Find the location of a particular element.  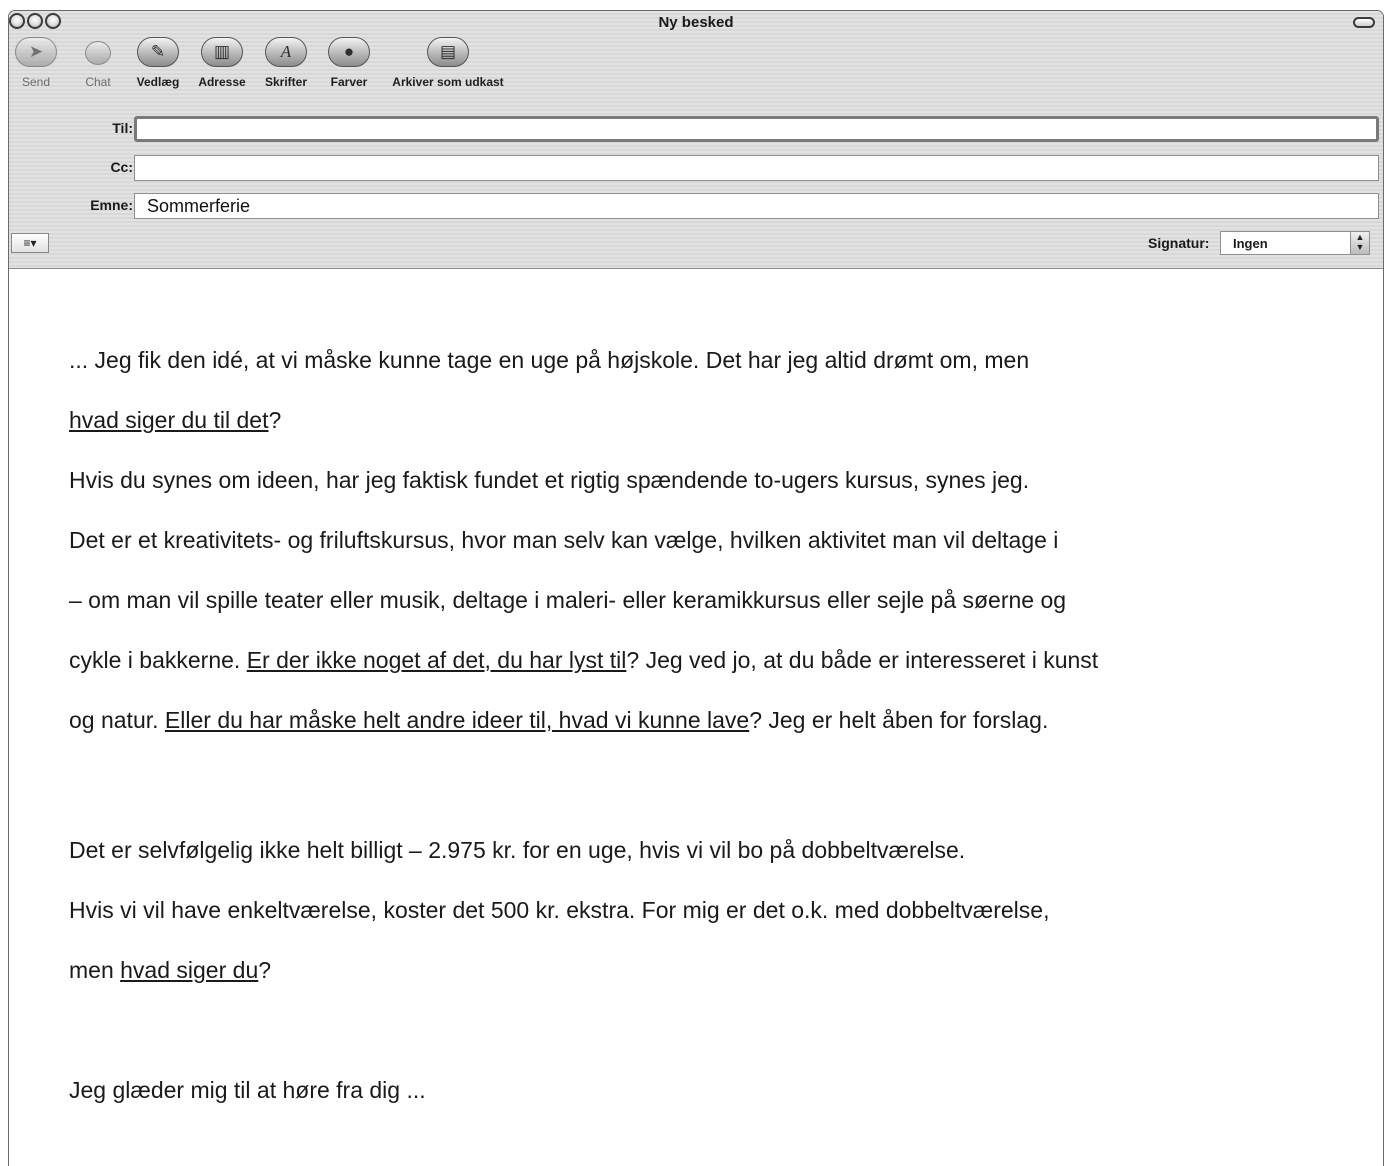

signature-label: Signatur: is located at coordinates (1179, 243).